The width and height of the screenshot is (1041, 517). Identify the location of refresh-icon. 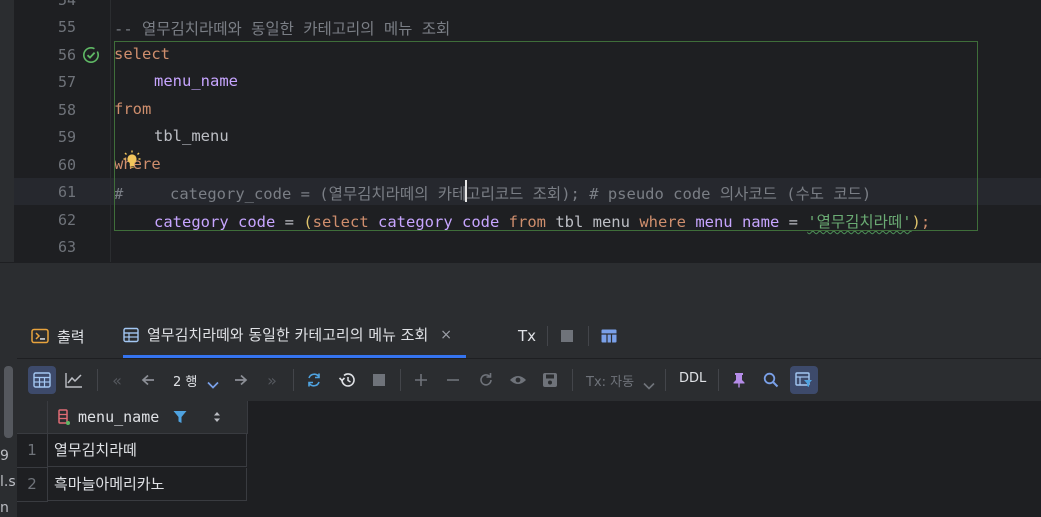
(314, 380).